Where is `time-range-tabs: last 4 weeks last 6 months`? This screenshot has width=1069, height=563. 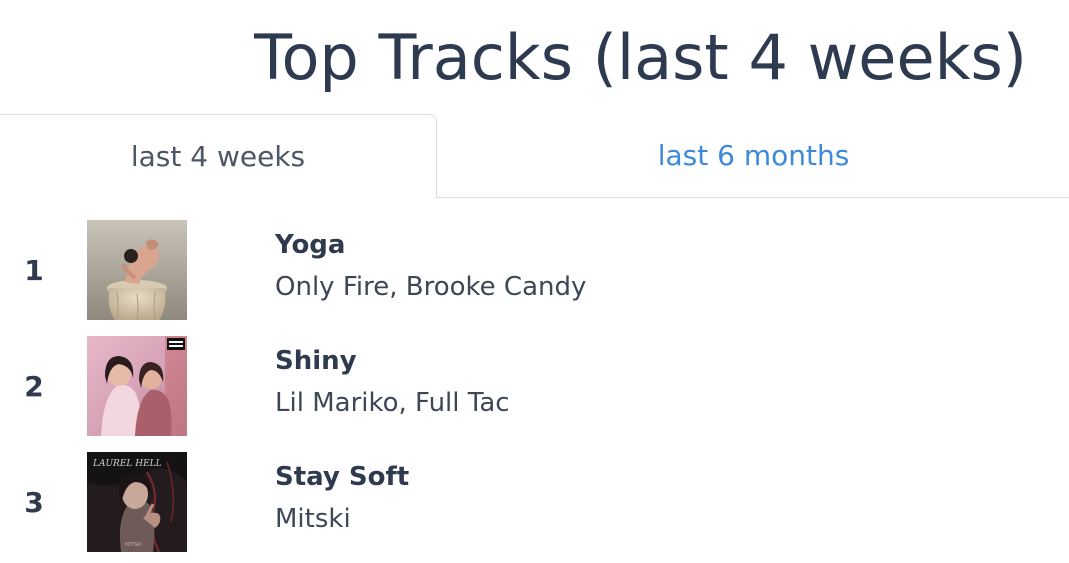 time-range-tabs: last 4 weeks last 6 months is located at coordinates (534, 156).